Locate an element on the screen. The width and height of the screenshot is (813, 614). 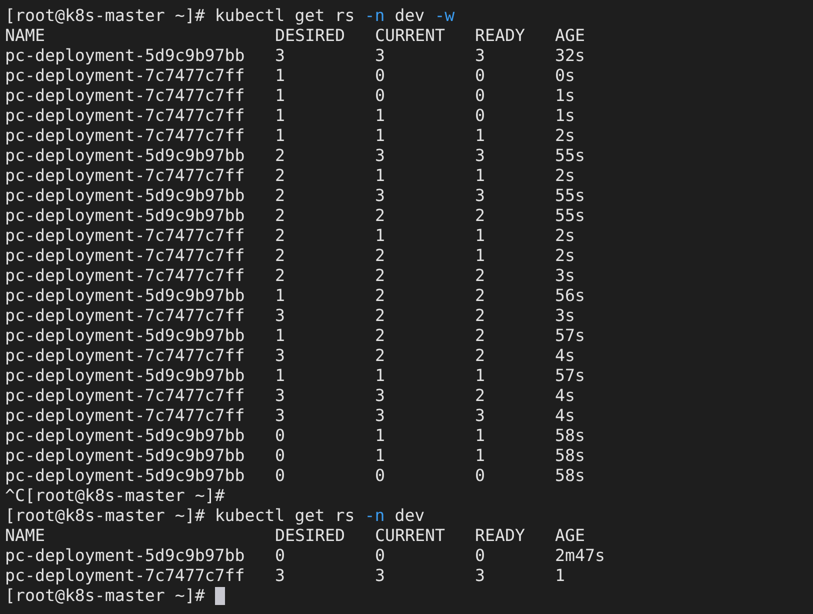
option-text: -w is located at coordinates (444, 16).